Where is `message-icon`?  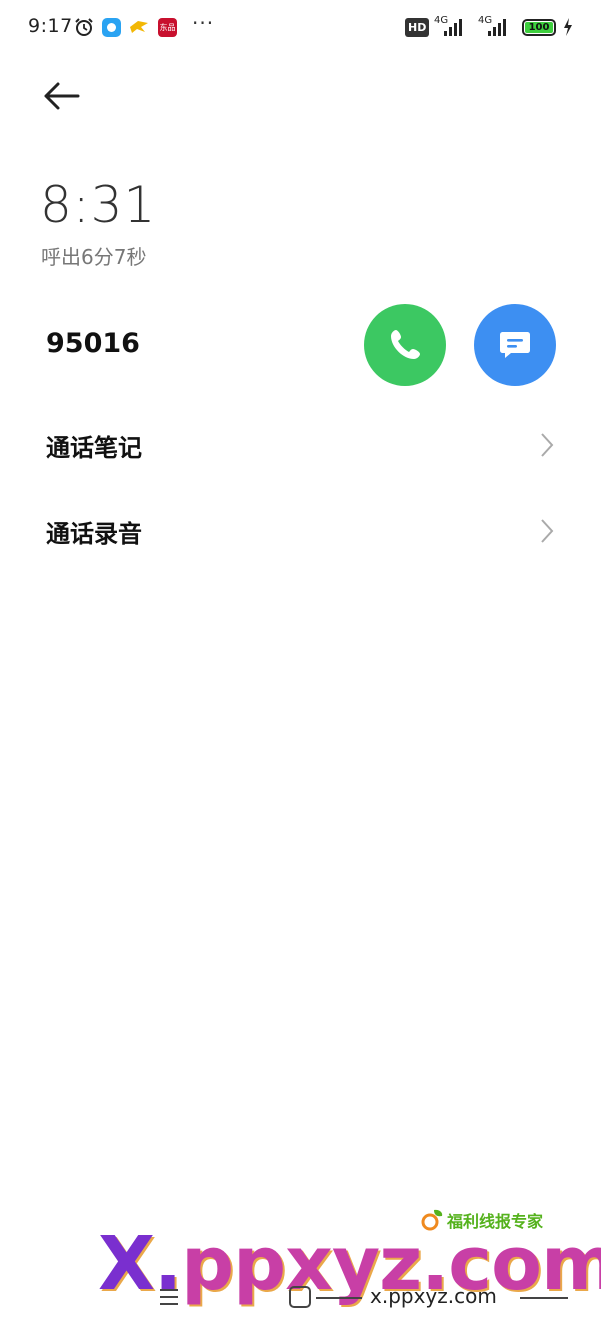 message-icon is located at coordinates (515, 345).